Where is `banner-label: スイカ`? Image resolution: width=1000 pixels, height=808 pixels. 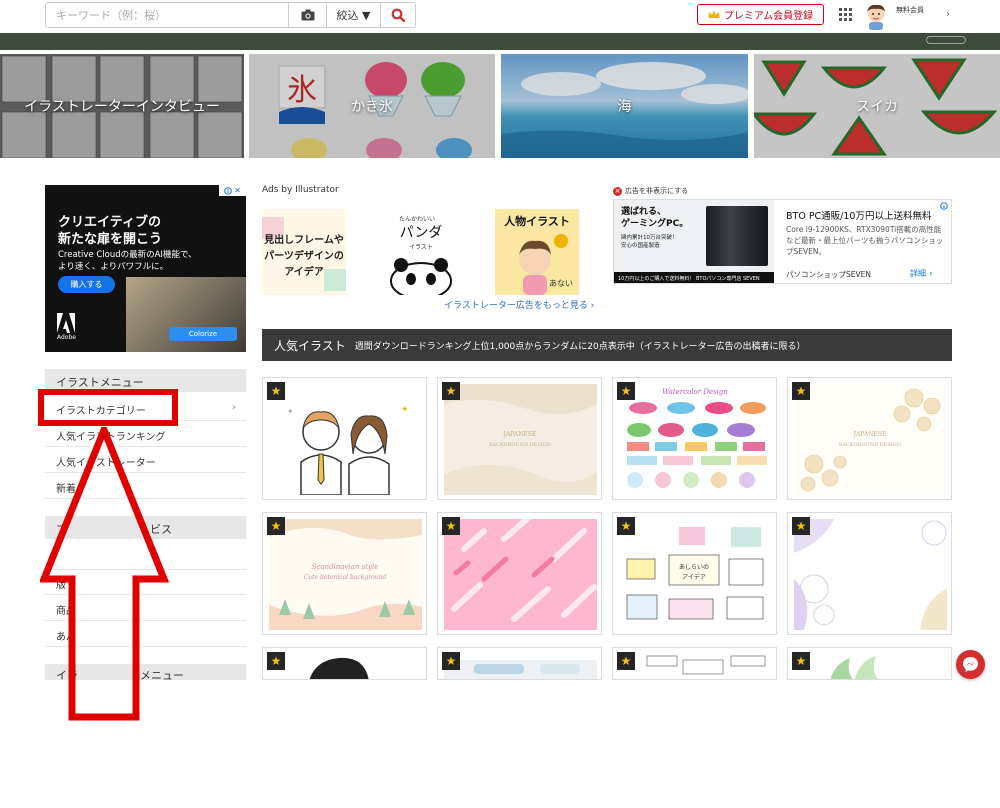 banner-label: スイカ is located at coordinates (877, 107).